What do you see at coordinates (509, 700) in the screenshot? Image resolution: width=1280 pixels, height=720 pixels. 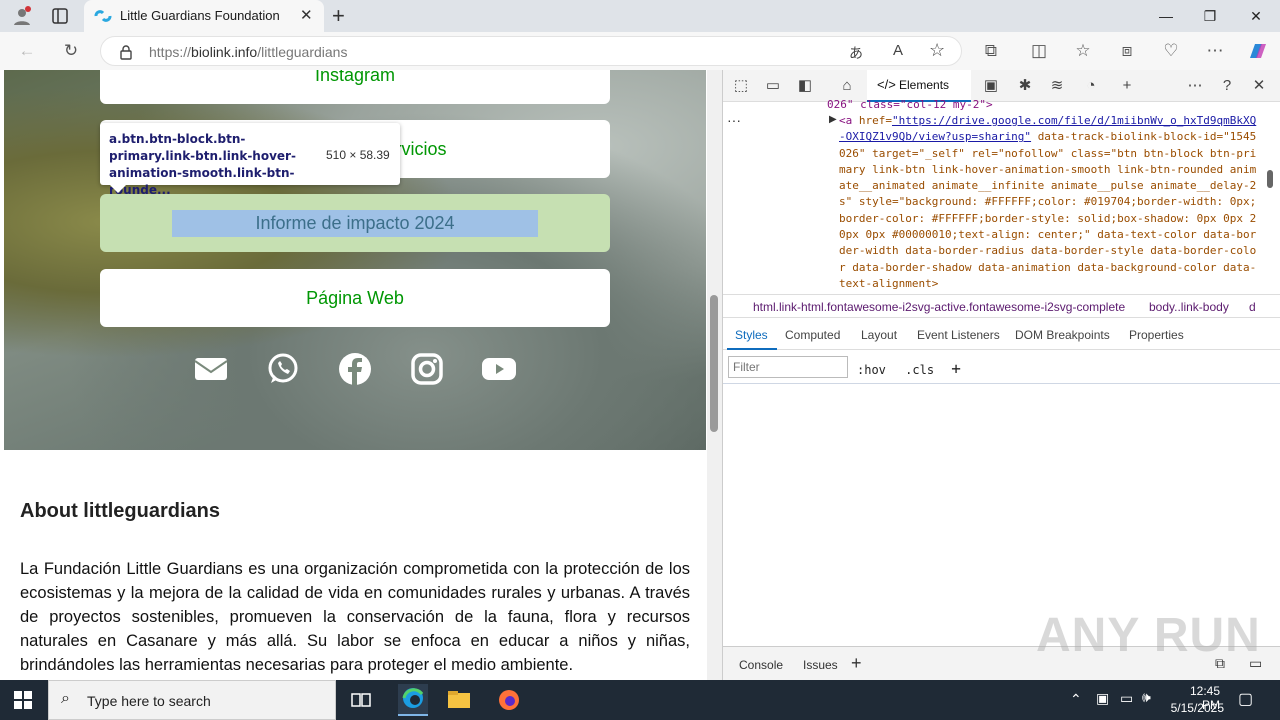 I see `firefox-icon` at bounding box center [509, 700].